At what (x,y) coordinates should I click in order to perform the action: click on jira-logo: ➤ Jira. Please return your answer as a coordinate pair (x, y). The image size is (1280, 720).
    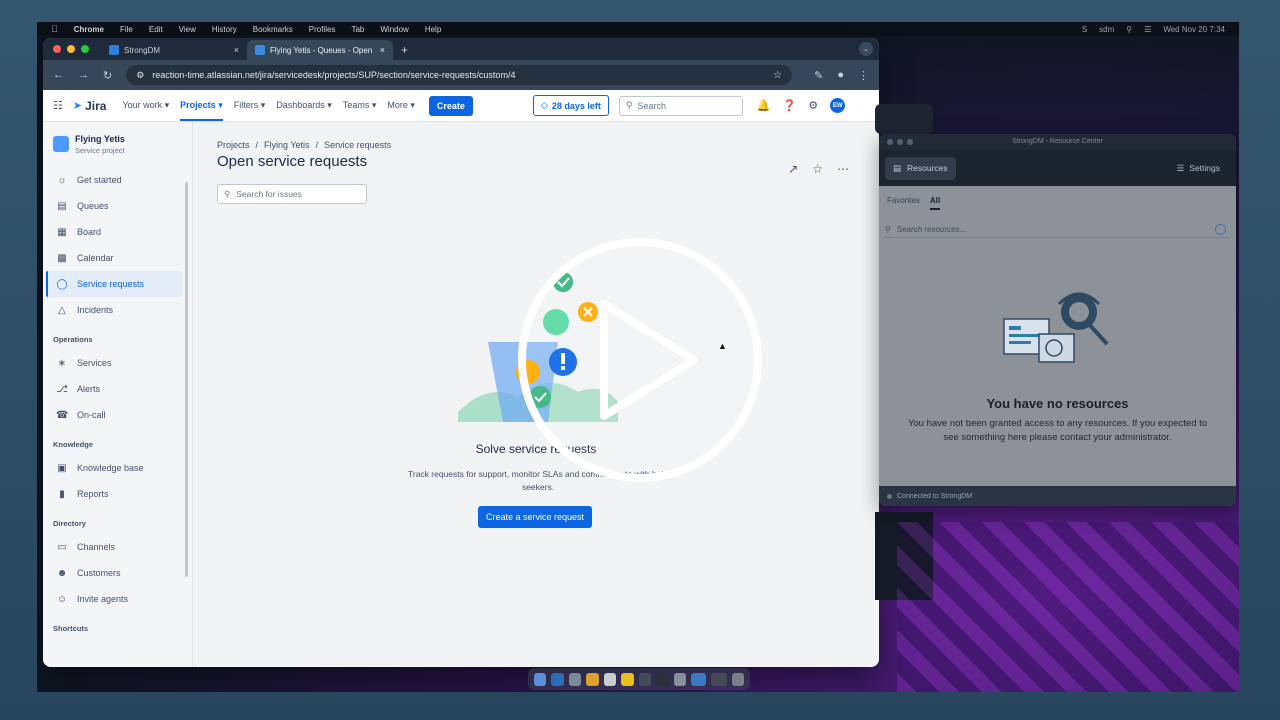
    Looking at the image, I should click on (90, 106).